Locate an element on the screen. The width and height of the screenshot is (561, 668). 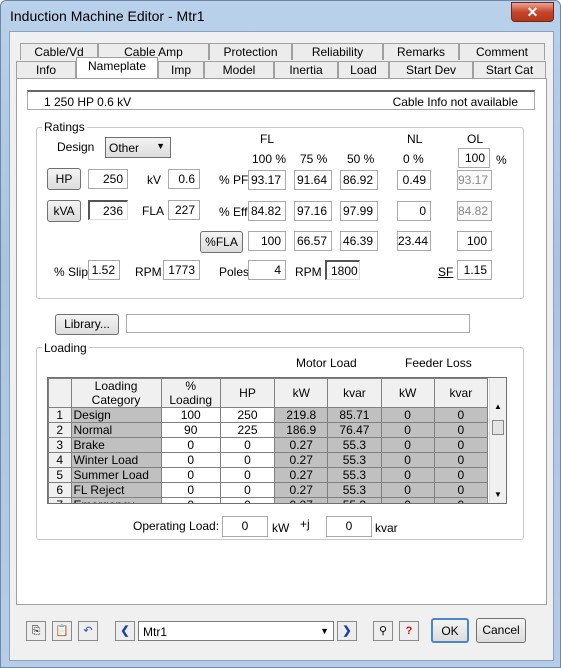
pf-50-field: 86.92 is located at coordinates (359, 180).